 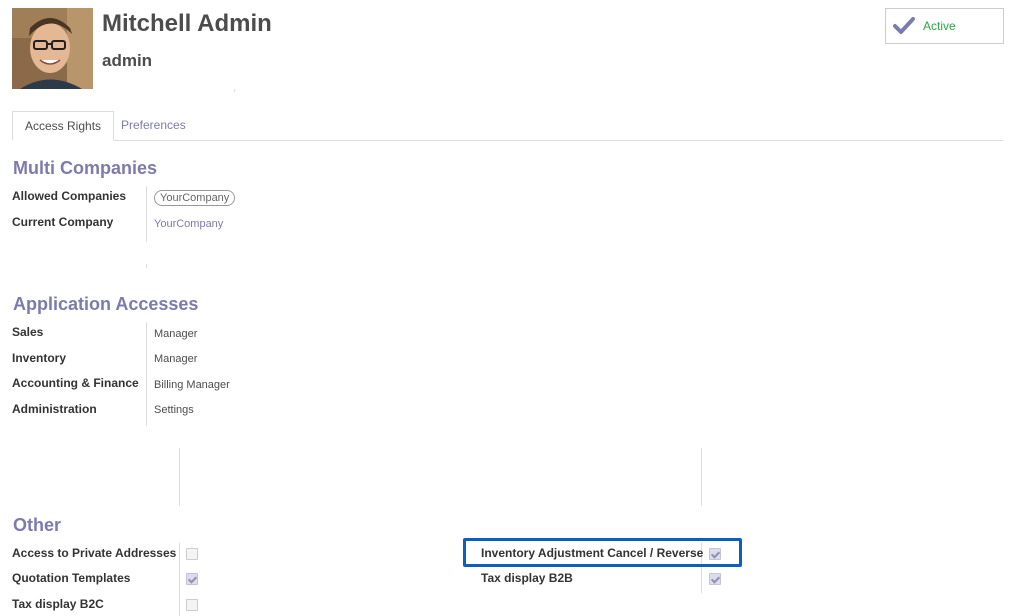 I want to click on sales-access-select: Manager, so click(x=175, y=334).